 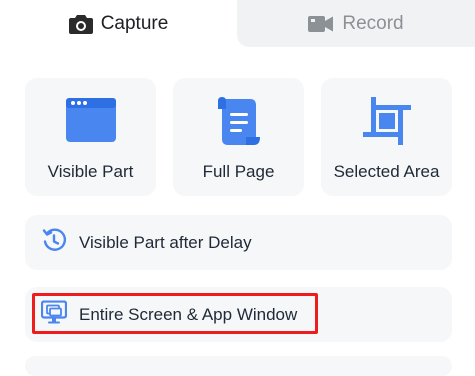 I want to click on tab-record-label: Record, so click(x=373, y=23).